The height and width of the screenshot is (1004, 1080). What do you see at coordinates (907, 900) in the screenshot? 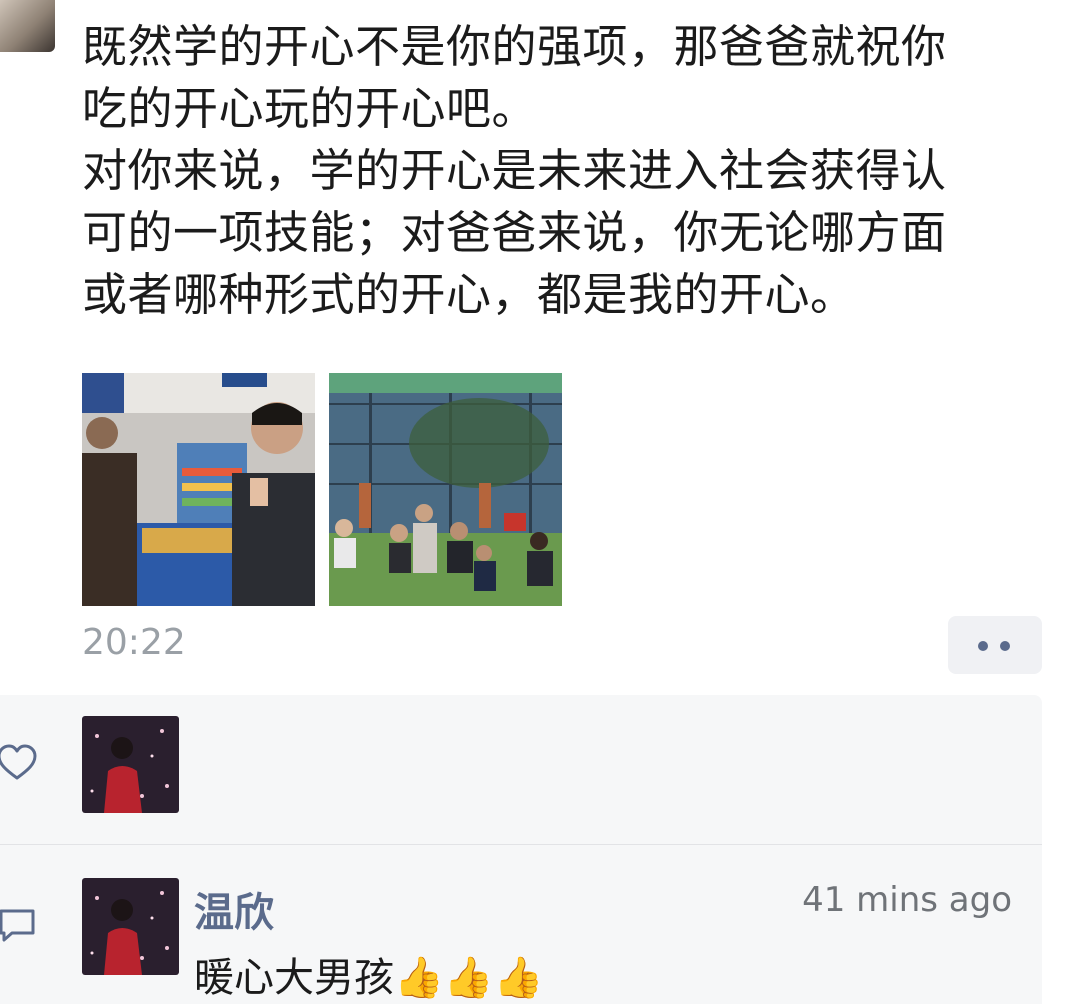
I see `comment-time: 41 mins ago` at bounding box center [907, 900].